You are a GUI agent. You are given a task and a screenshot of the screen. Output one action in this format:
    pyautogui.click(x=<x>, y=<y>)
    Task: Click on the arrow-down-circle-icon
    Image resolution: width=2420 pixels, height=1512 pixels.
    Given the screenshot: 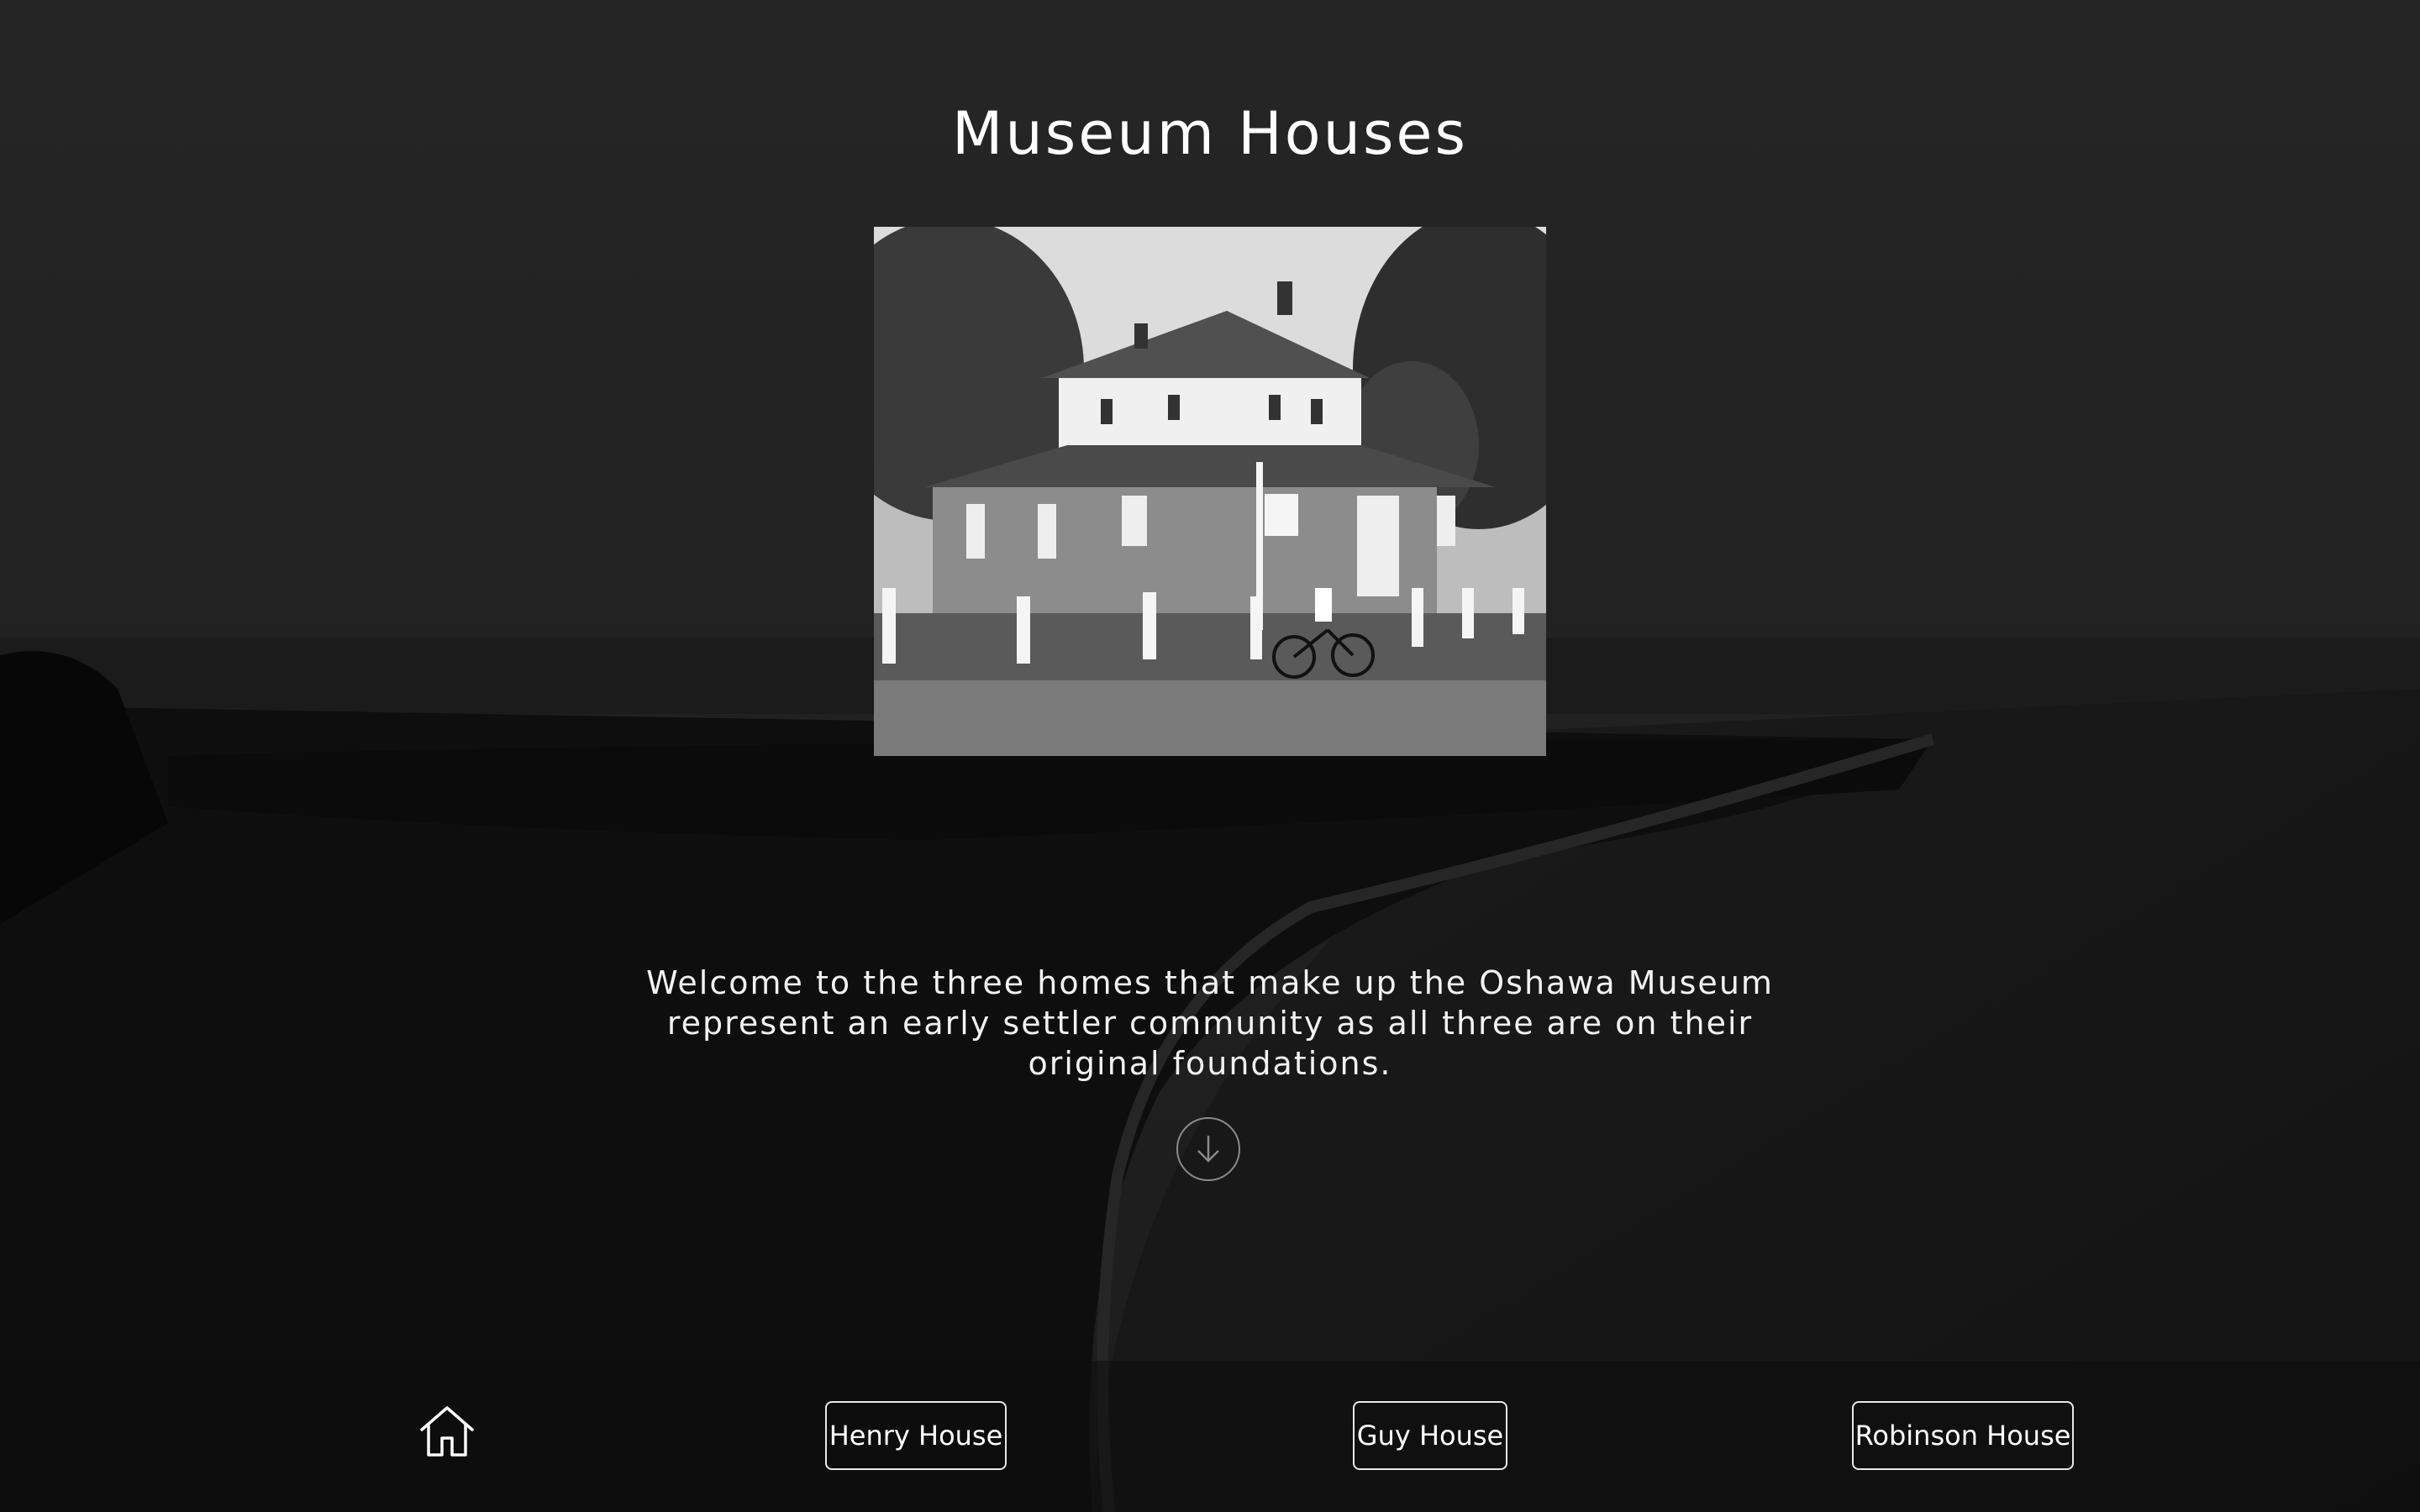 What is the action you would take?
    pyautogui.click(x=1208, y=1149)
    